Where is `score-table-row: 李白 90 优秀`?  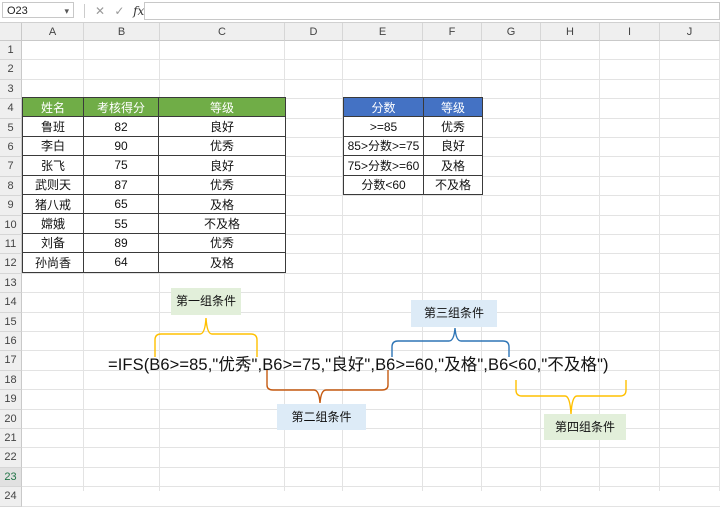
score-table-row: 李白 90 优秀 is located at coordinates (154, 146).